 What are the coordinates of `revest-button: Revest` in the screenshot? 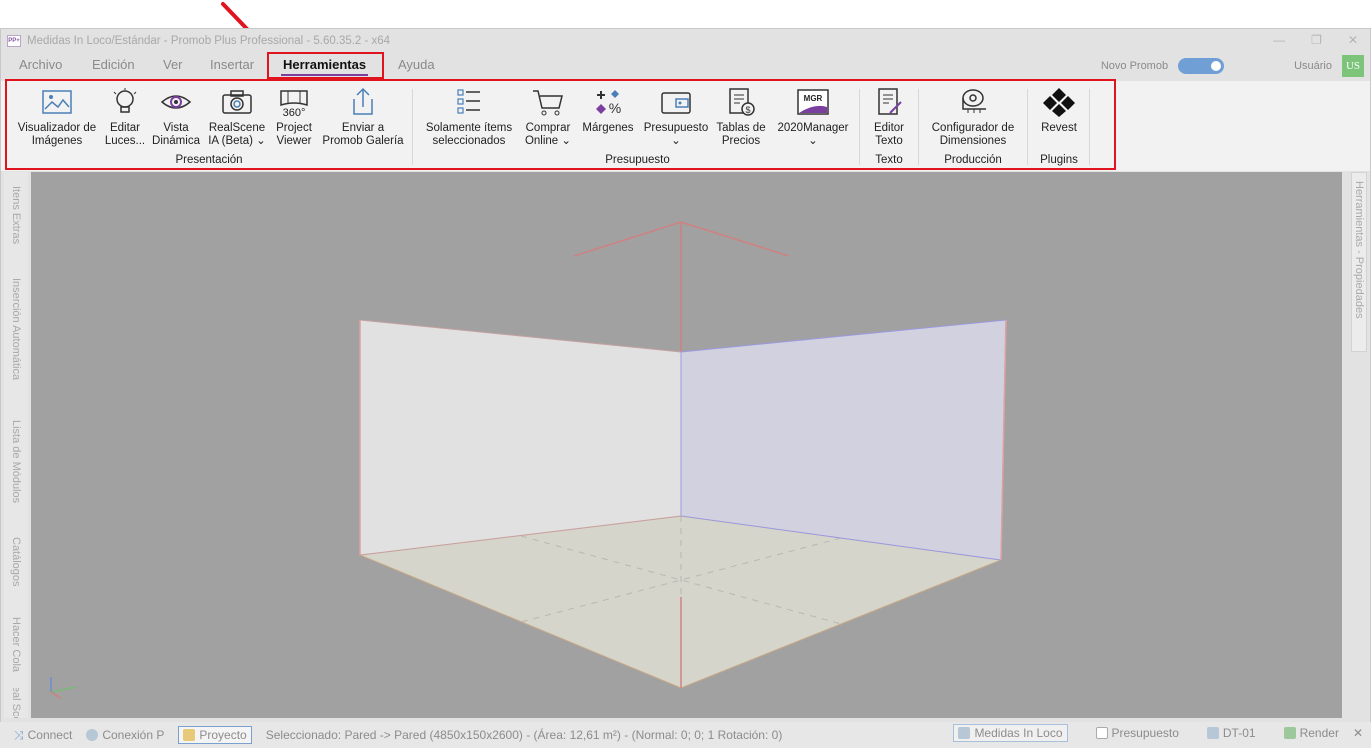 It's located at (1059, 111).